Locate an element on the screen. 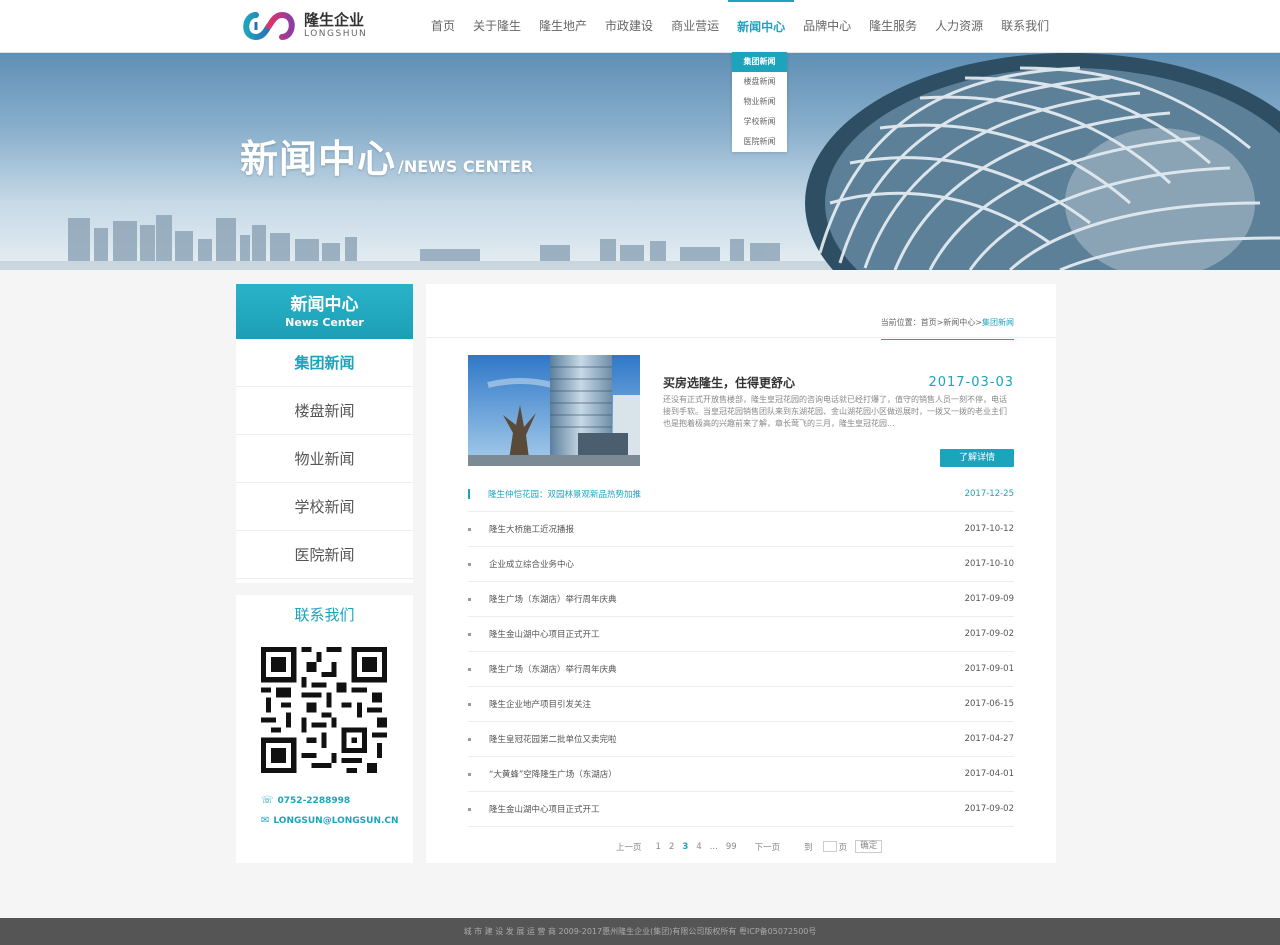 The height and width of the screenshot is (945, 1280). banner-title-en: /NEWS CENTER is located at coordinates (466, 166).